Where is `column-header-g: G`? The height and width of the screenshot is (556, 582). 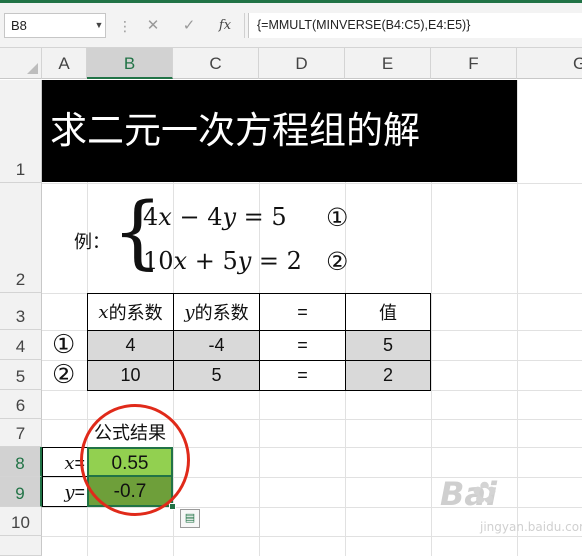 column-header-g: G is located at coordinates (549, 63).